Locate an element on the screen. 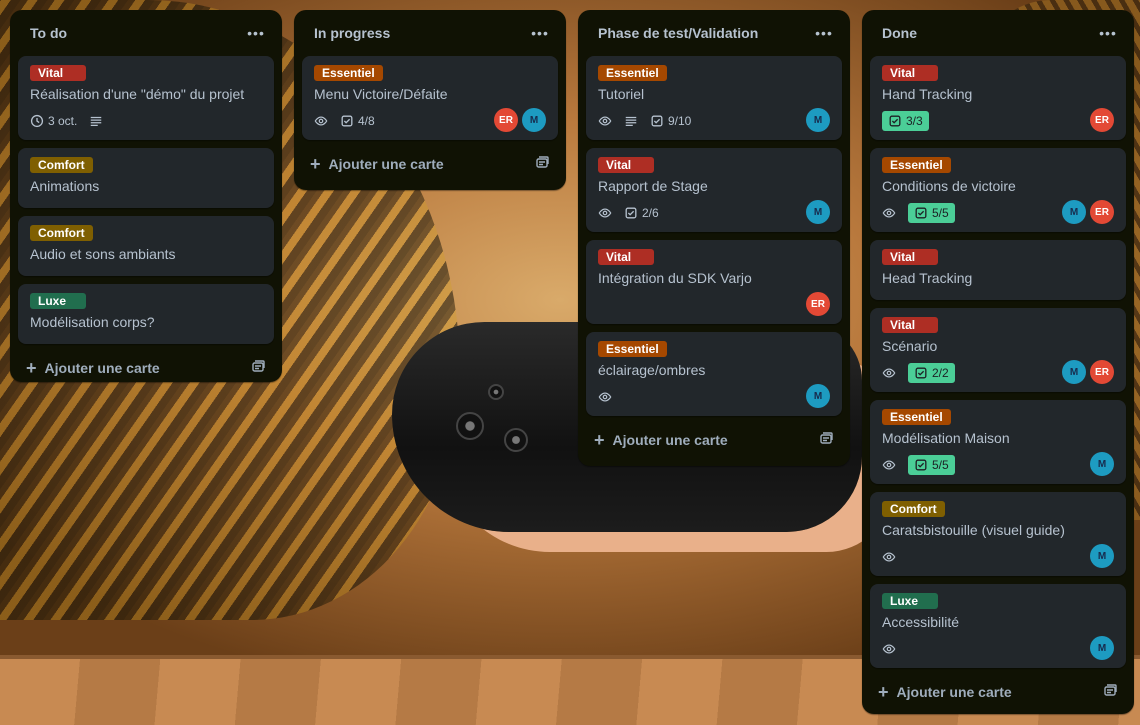 The width and height of the screenshot is (1140, 725). card: Essentiel Tutoriel 9/10 M is located at coordinates (714, 98).